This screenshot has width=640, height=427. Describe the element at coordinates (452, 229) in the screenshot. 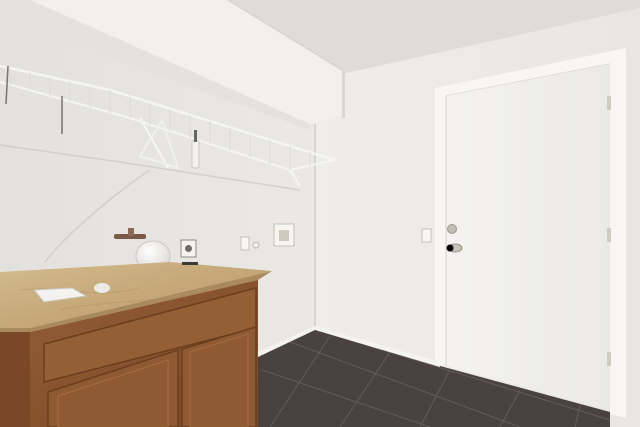

I see `deadbolt` at that location.